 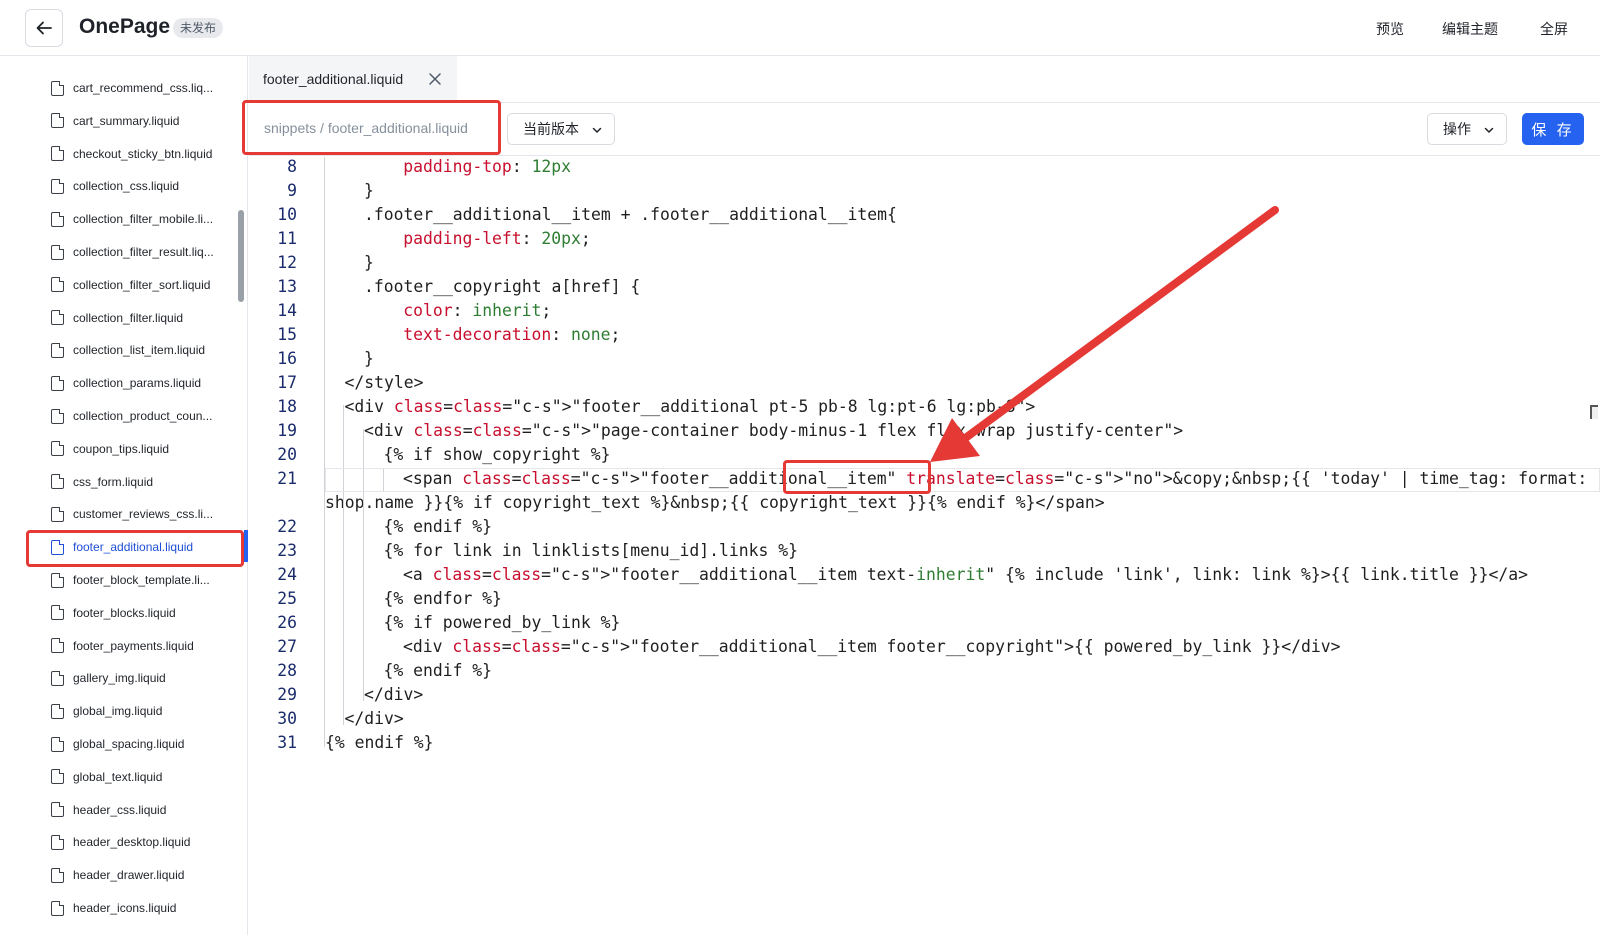 What do you see at coordinates (551, 129) in the screenshot?
I see `version-label: 当前版本` at bounding box center [551, 129].